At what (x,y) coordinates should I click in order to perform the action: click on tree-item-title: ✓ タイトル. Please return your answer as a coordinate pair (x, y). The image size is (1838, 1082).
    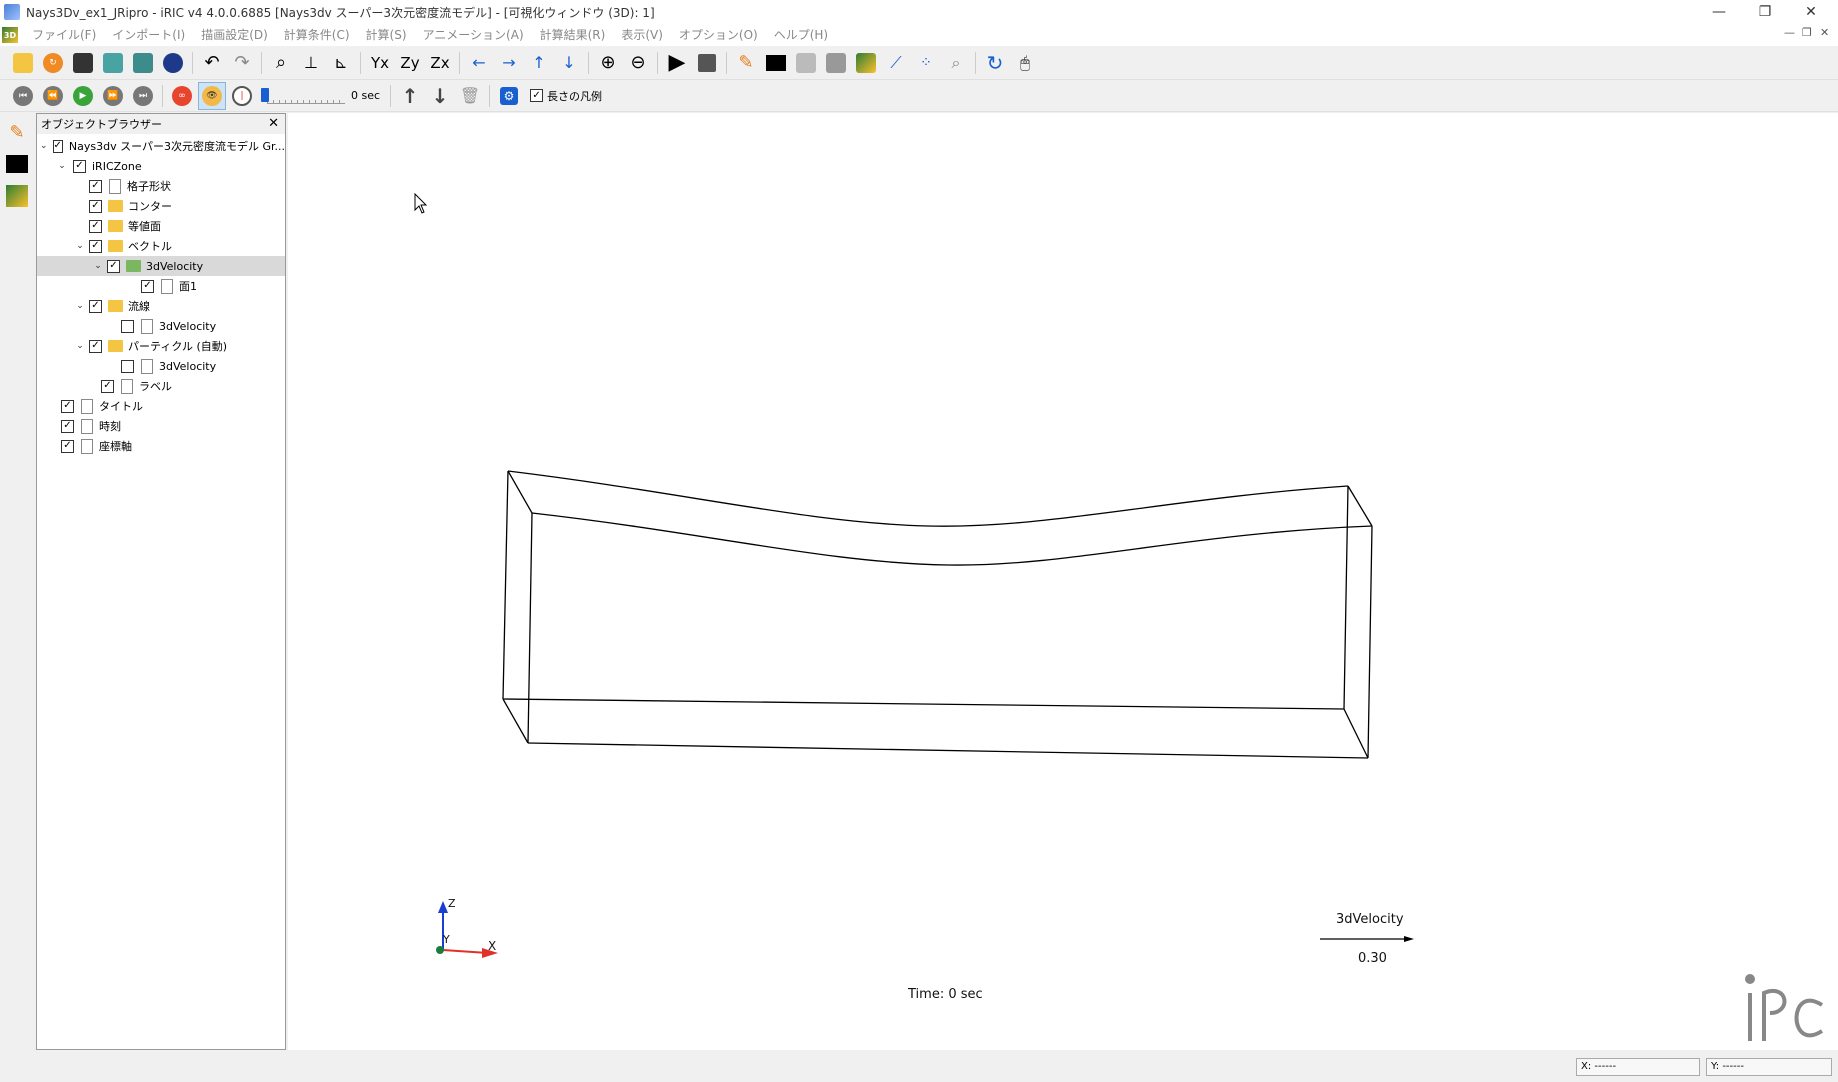
    Looking at the image, I should click on (161, 406).